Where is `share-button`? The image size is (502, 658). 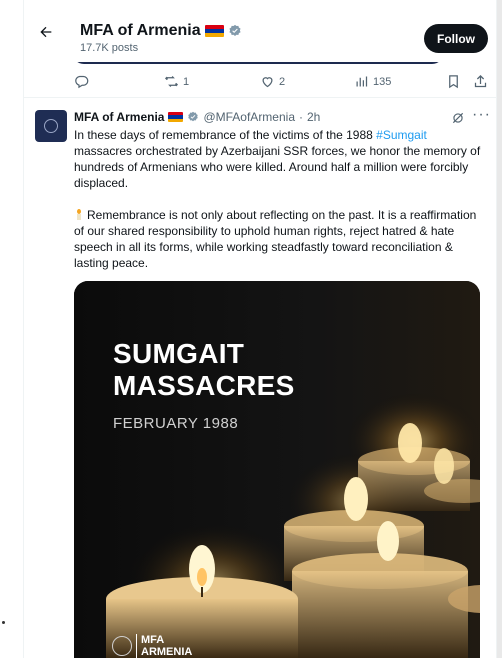 share-button is located at coordinates (480, 81).